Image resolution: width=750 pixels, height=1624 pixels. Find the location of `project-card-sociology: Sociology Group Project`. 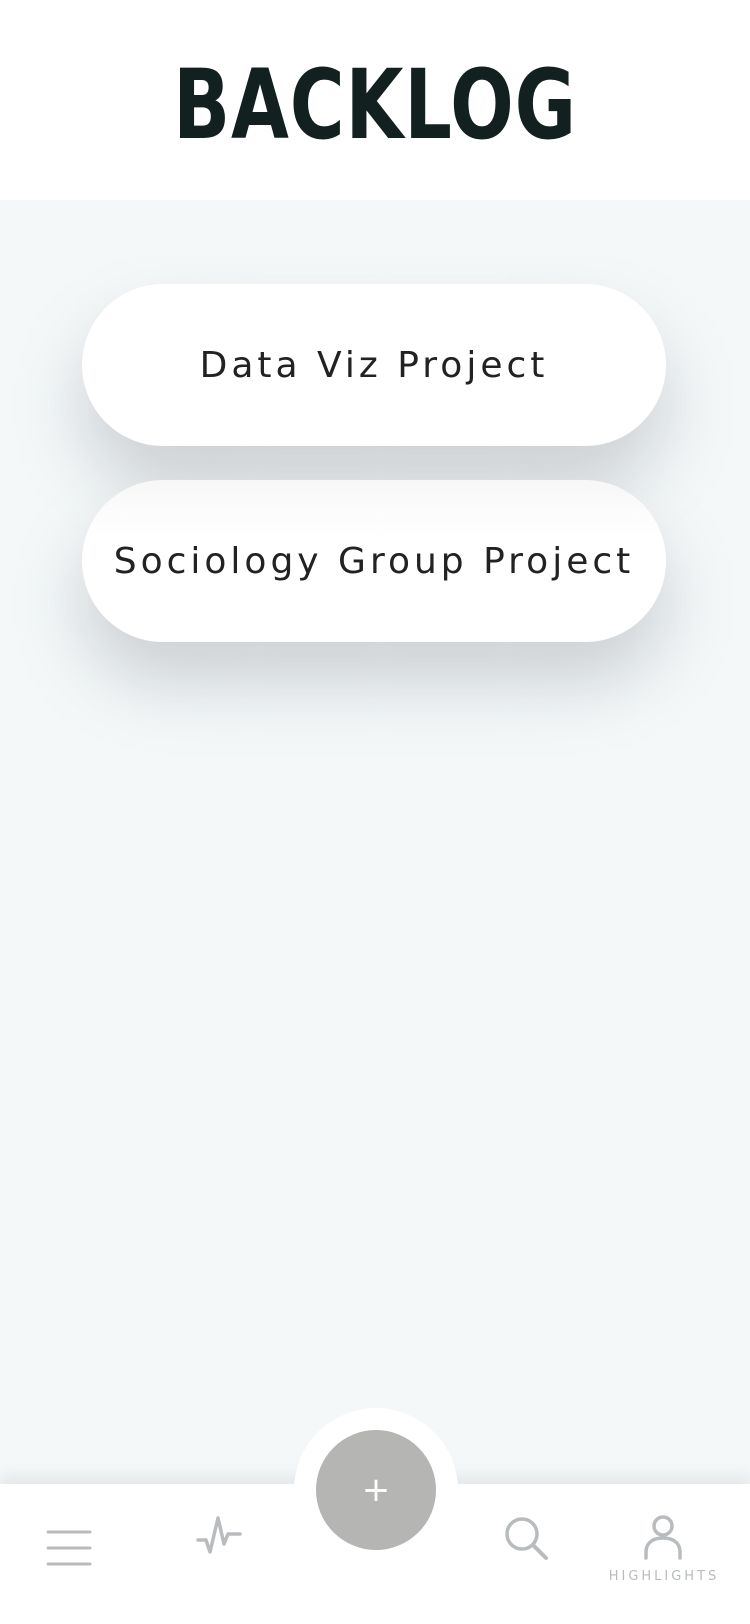

project-card-sociology: Sociology Group Project is located at coordinates (374, 561).